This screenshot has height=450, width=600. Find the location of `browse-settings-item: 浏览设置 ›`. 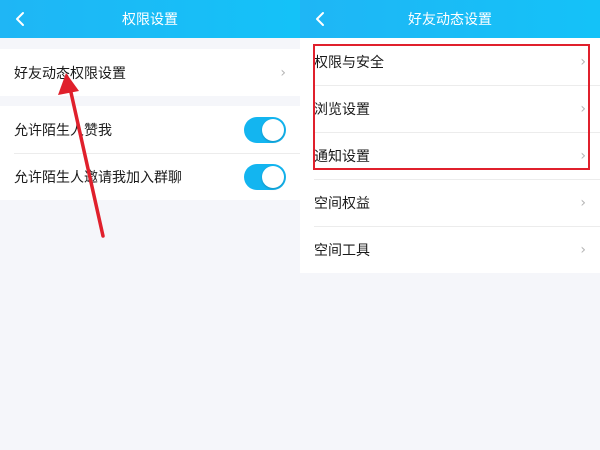

browse-settings-item: 浏览设置 › is located at coordinates (450, 108).